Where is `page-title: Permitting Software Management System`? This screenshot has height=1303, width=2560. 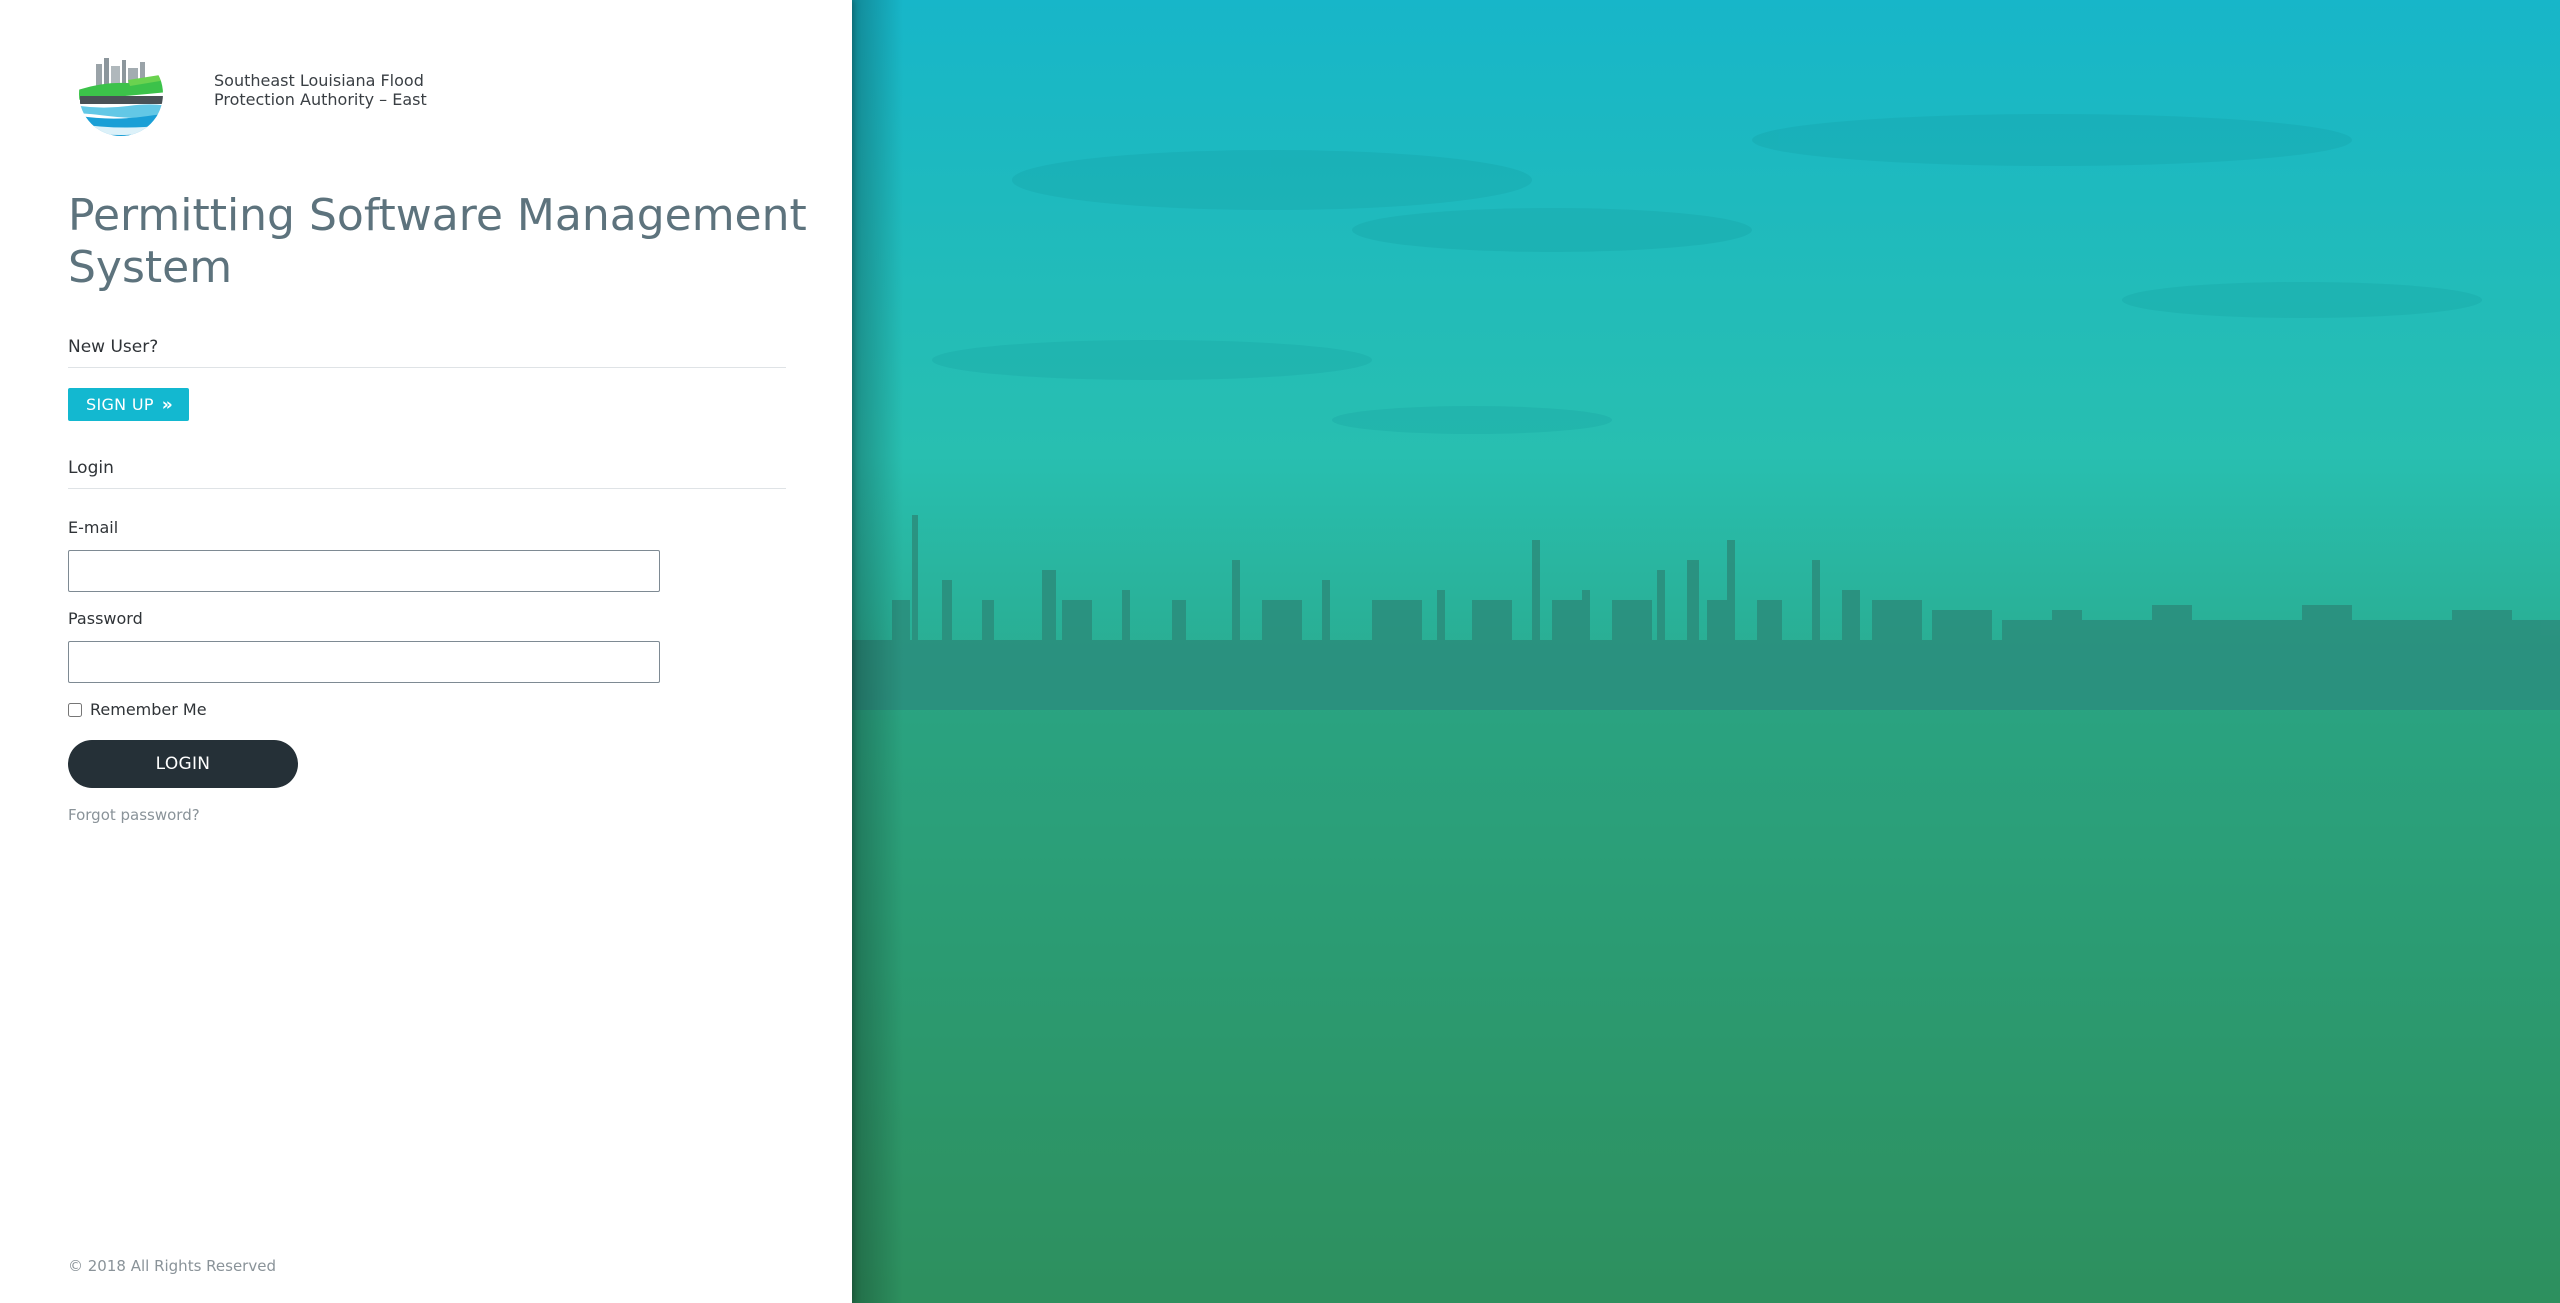
page-title: Permitting Software Management System is located at coordinates (437, 241).